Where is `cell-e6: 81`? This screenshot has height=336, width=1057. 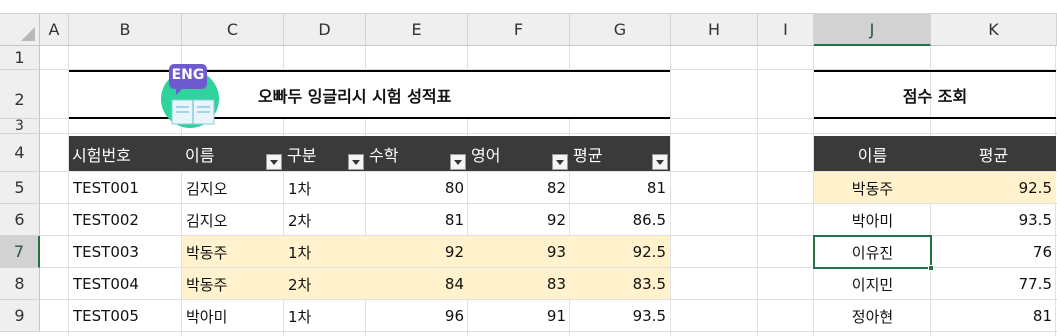 cell-e6: 81 is located at coordinates (417, 220).